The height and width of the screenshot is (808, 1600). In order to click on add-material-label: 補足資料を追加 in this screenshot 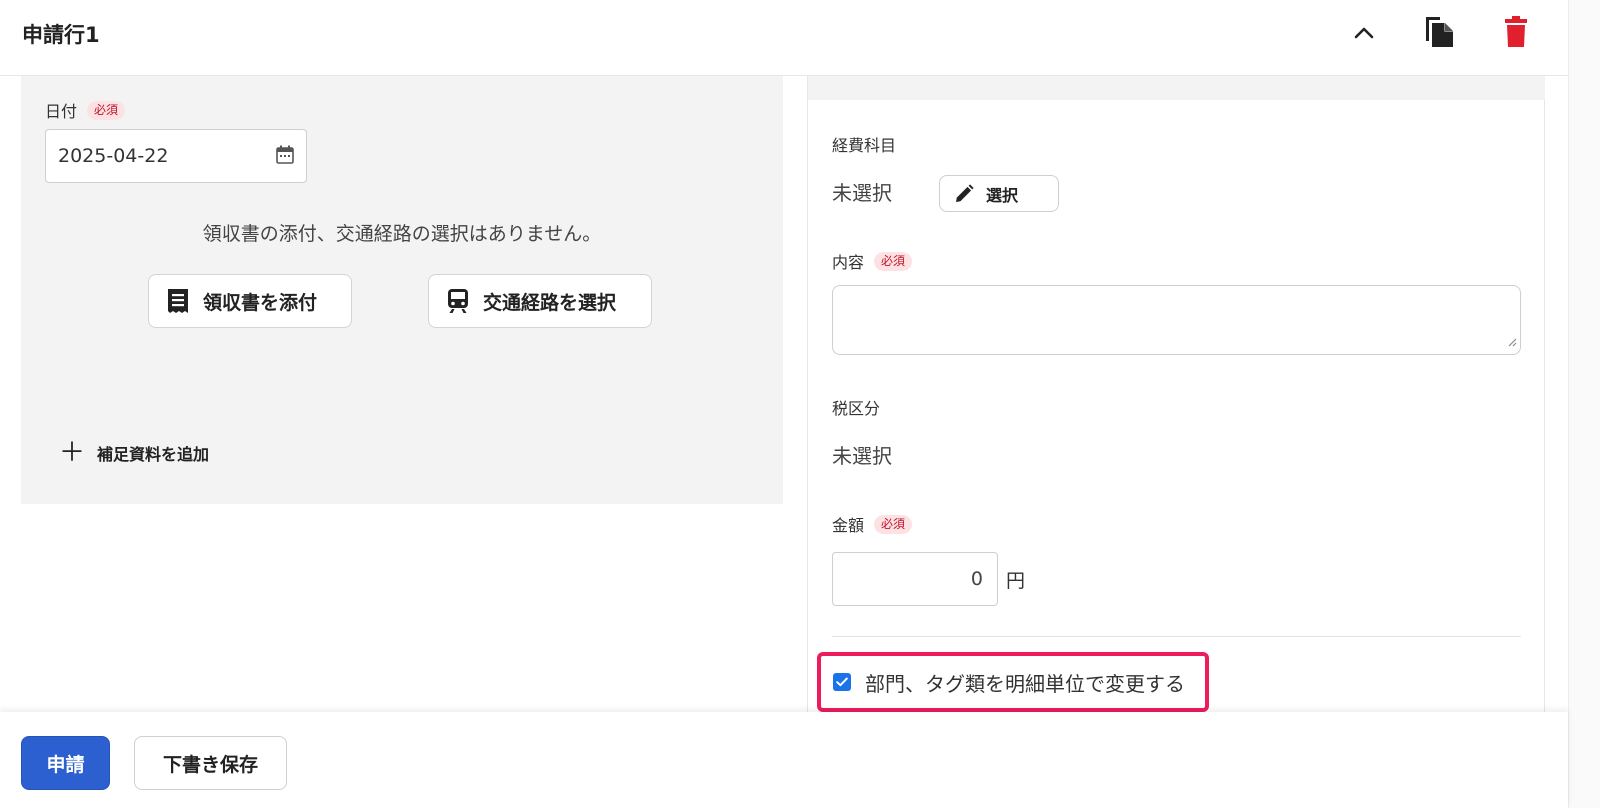, I will do `click(153, 454)`.